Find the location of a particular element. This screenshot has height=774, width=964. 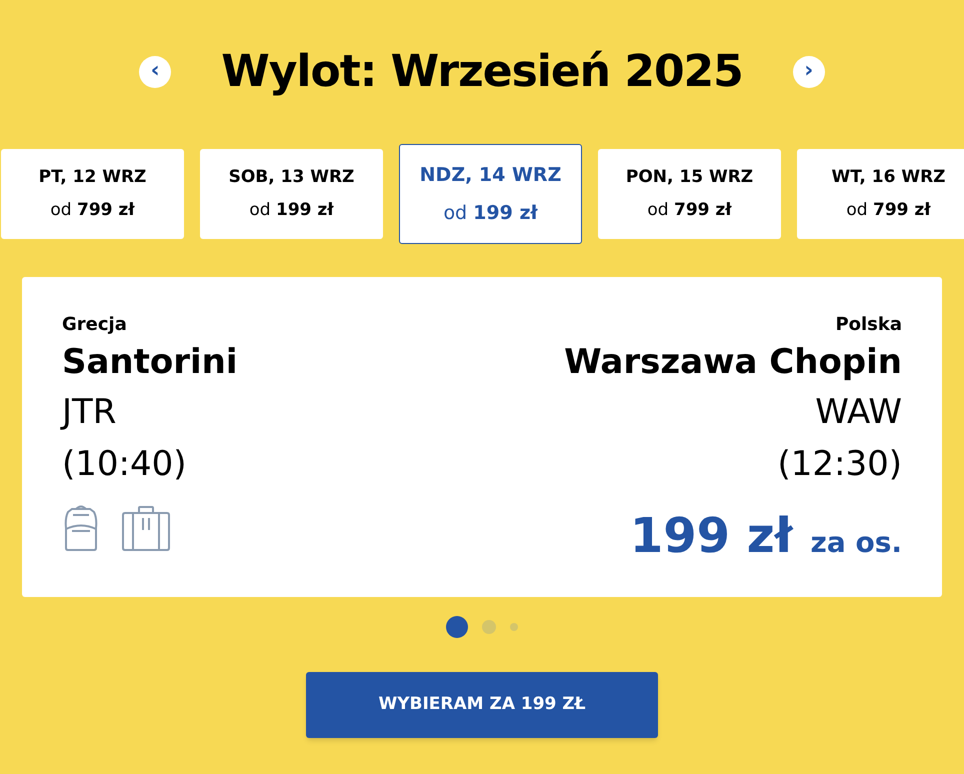

backpack-icon is located at coordinates (81, 528).